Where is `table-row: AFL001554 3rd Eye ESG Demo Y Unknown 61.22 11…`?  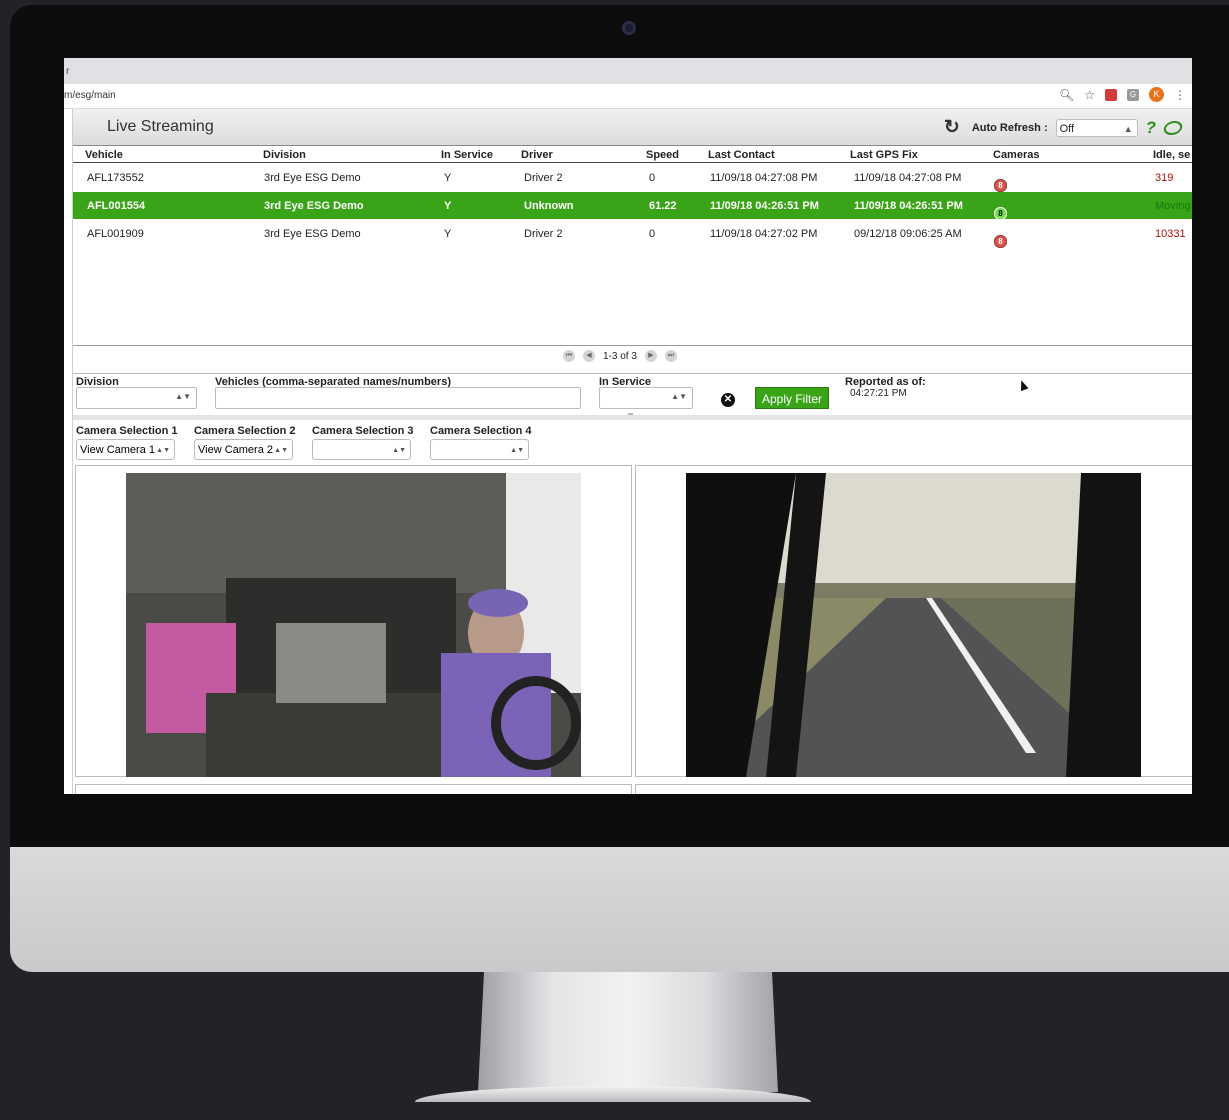 table-row: AFL001554 3rd Eye ESG Demo Y Unknown 61.22 11… is located at coordinates (632, 206).